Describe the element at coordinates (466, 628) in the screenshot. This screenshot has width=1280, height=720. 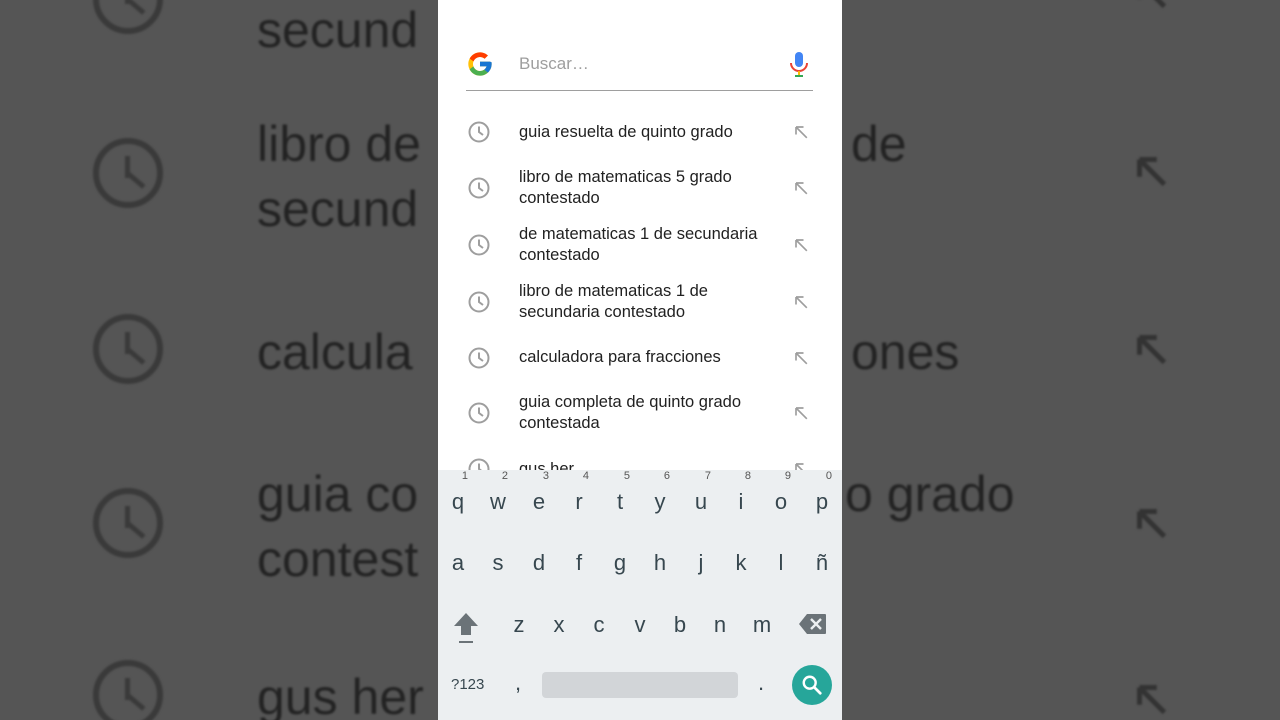
I see `shift-icon` at that location.